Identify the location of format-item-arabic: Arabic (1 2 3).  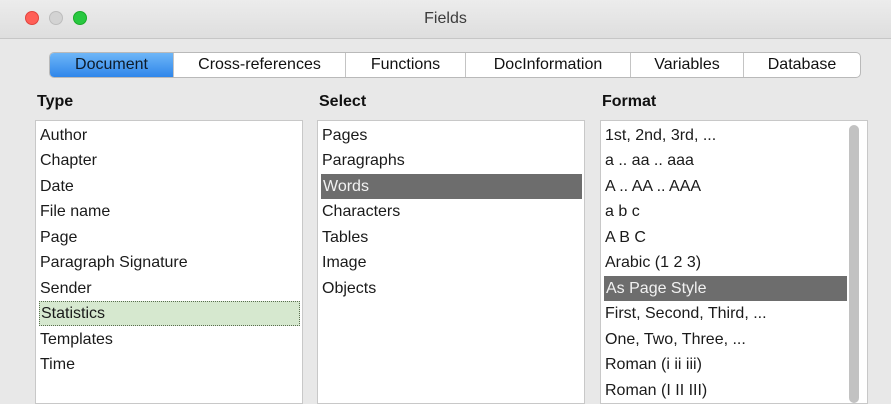
(653, 262).